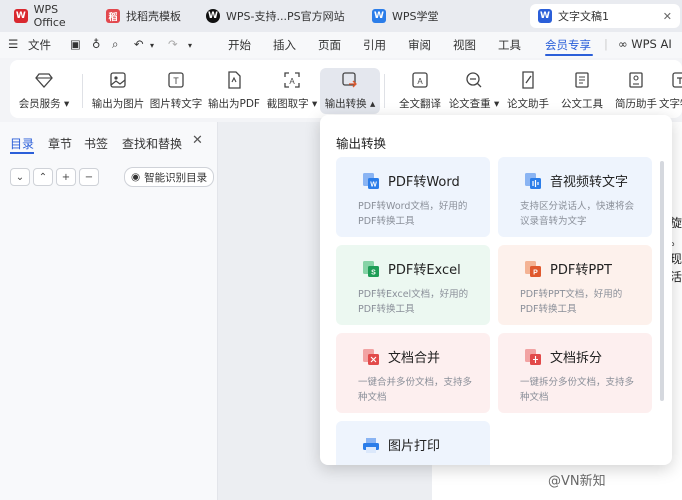 This screenshot has height=500, width=682. I want to click on ribbon-label: 输出为图片, so click(118, 104).